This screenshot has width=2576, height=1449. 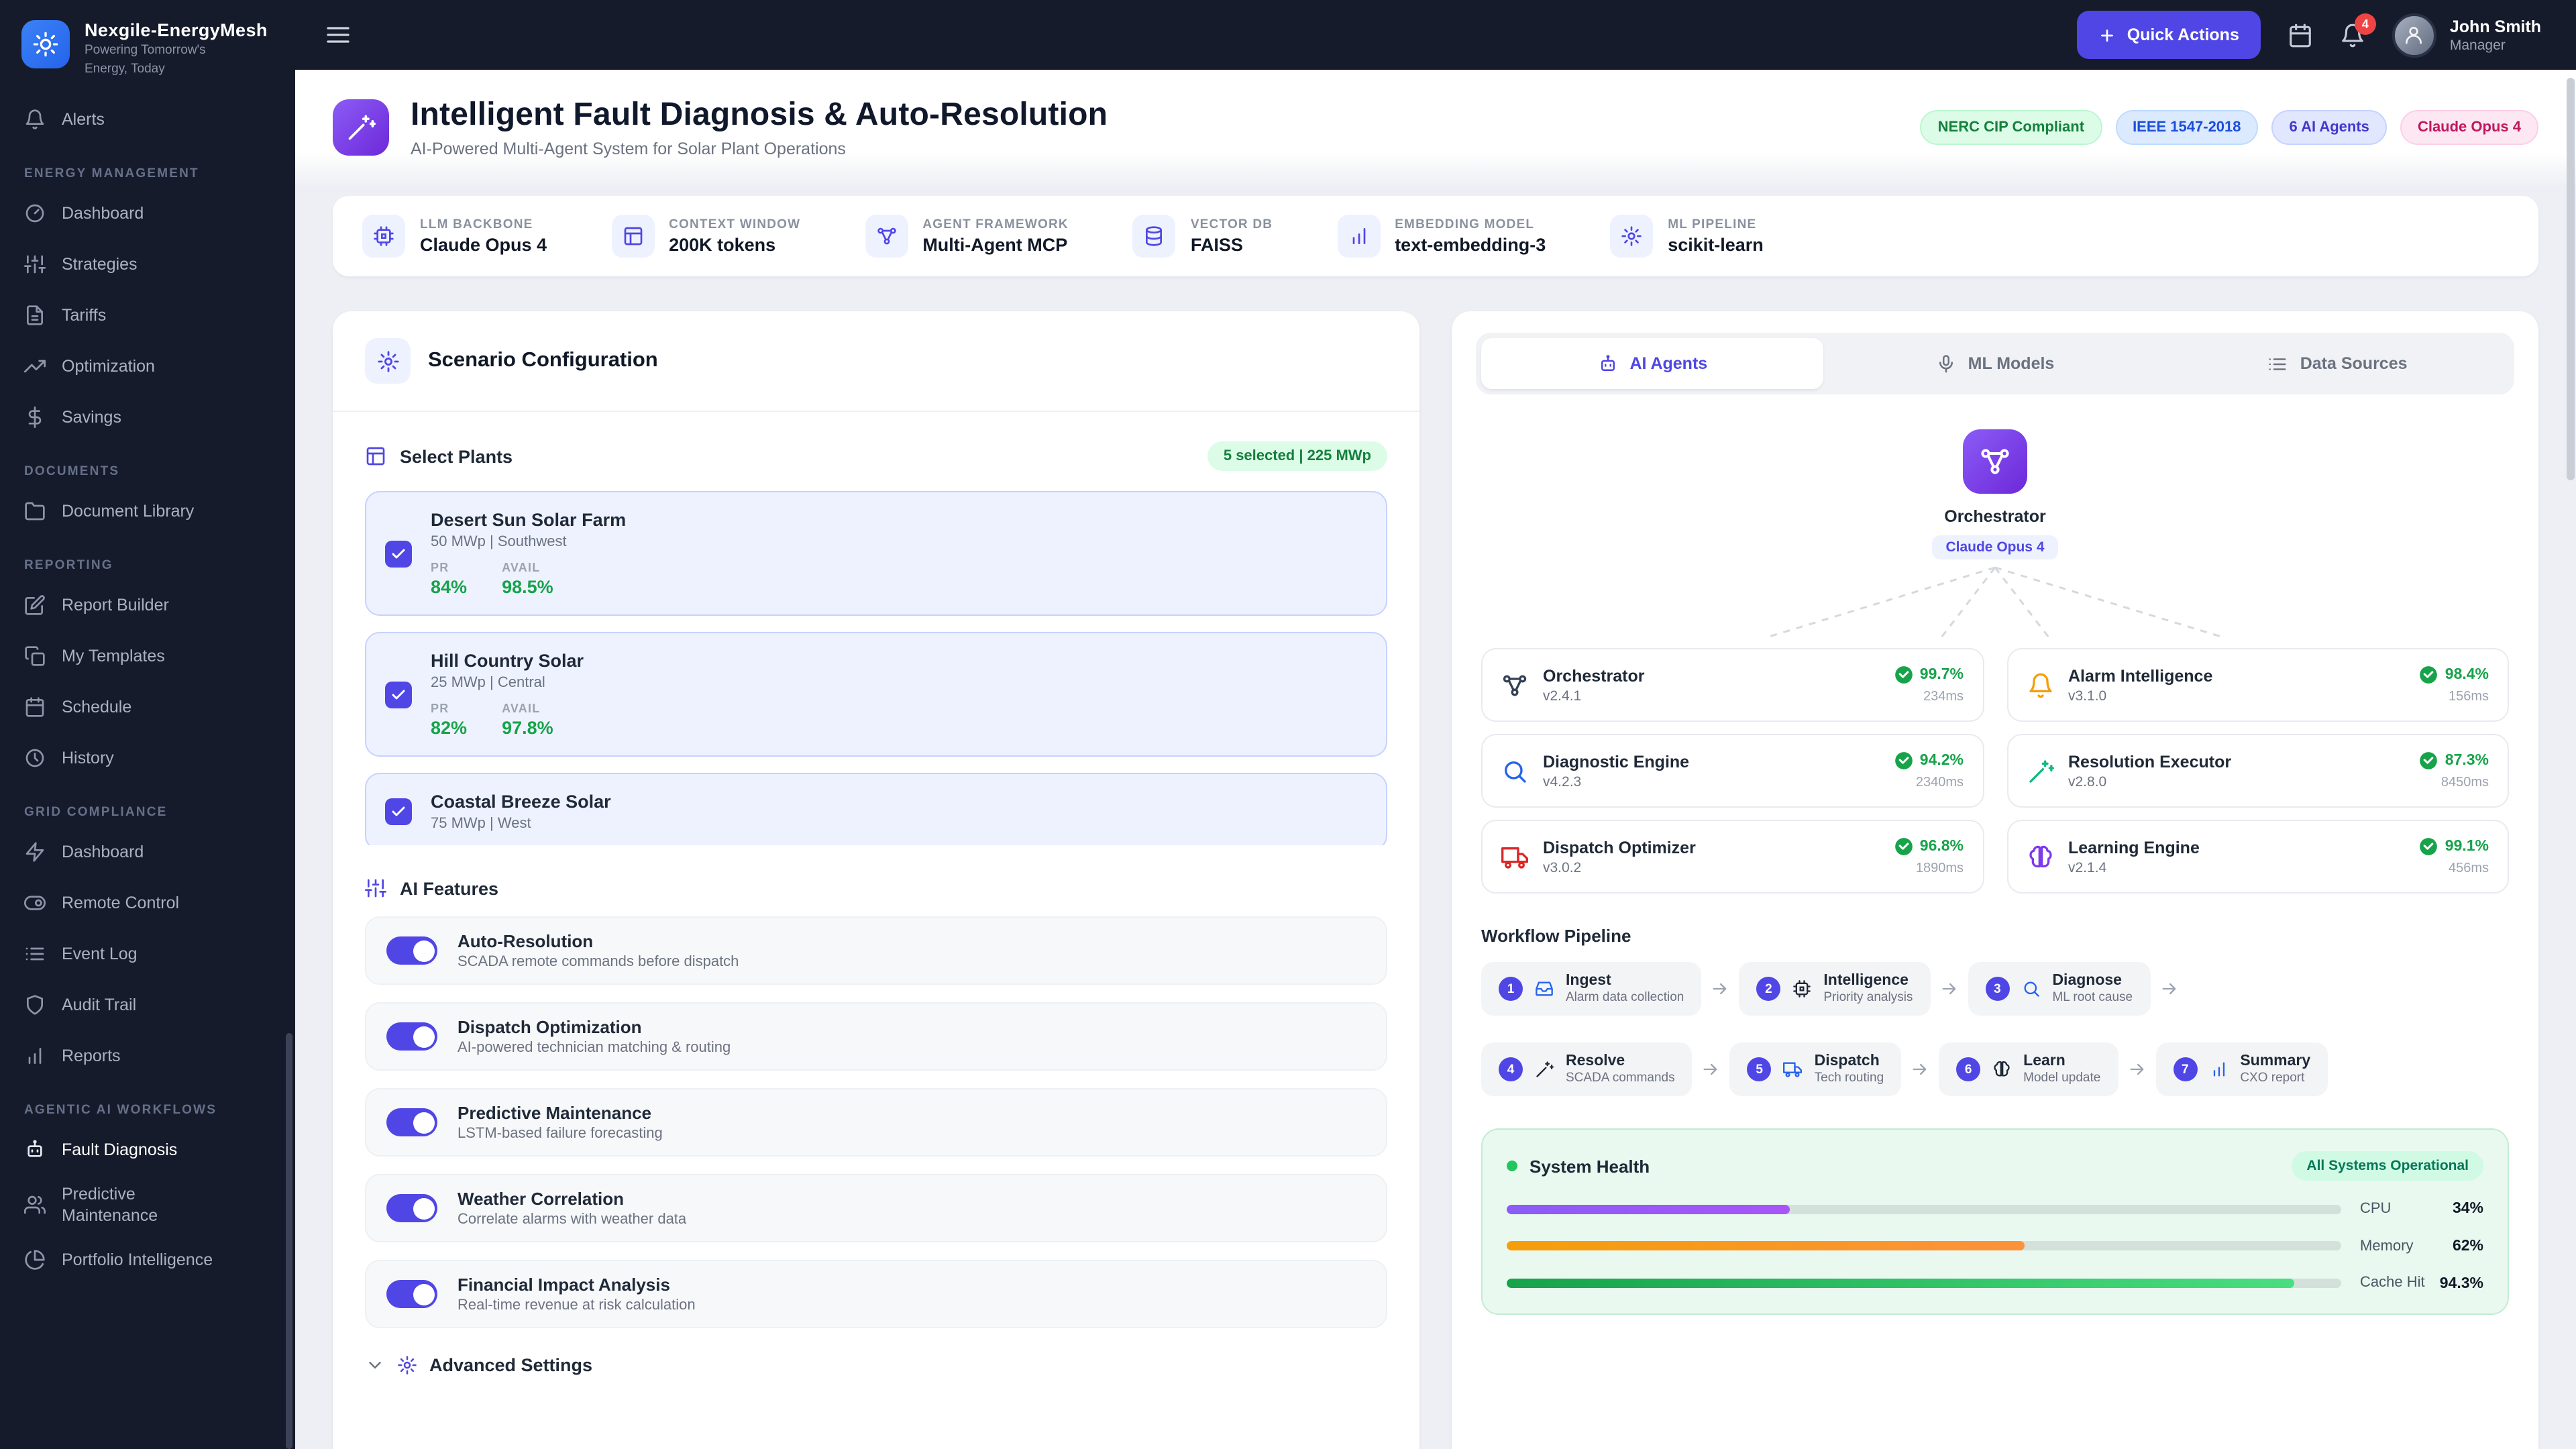 What do you see at coordinates (1616, 761) in the screenshot?
I see `agent-name: Diagnostic Engine` at bounding box center [1616, 761].